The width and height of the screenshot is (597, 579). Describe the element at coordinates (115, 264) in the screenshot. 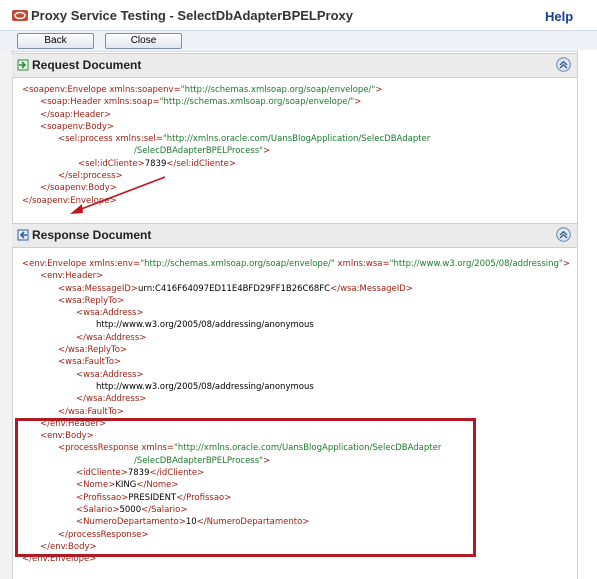

I see `xml-attr: xmlns:env=` at that location.